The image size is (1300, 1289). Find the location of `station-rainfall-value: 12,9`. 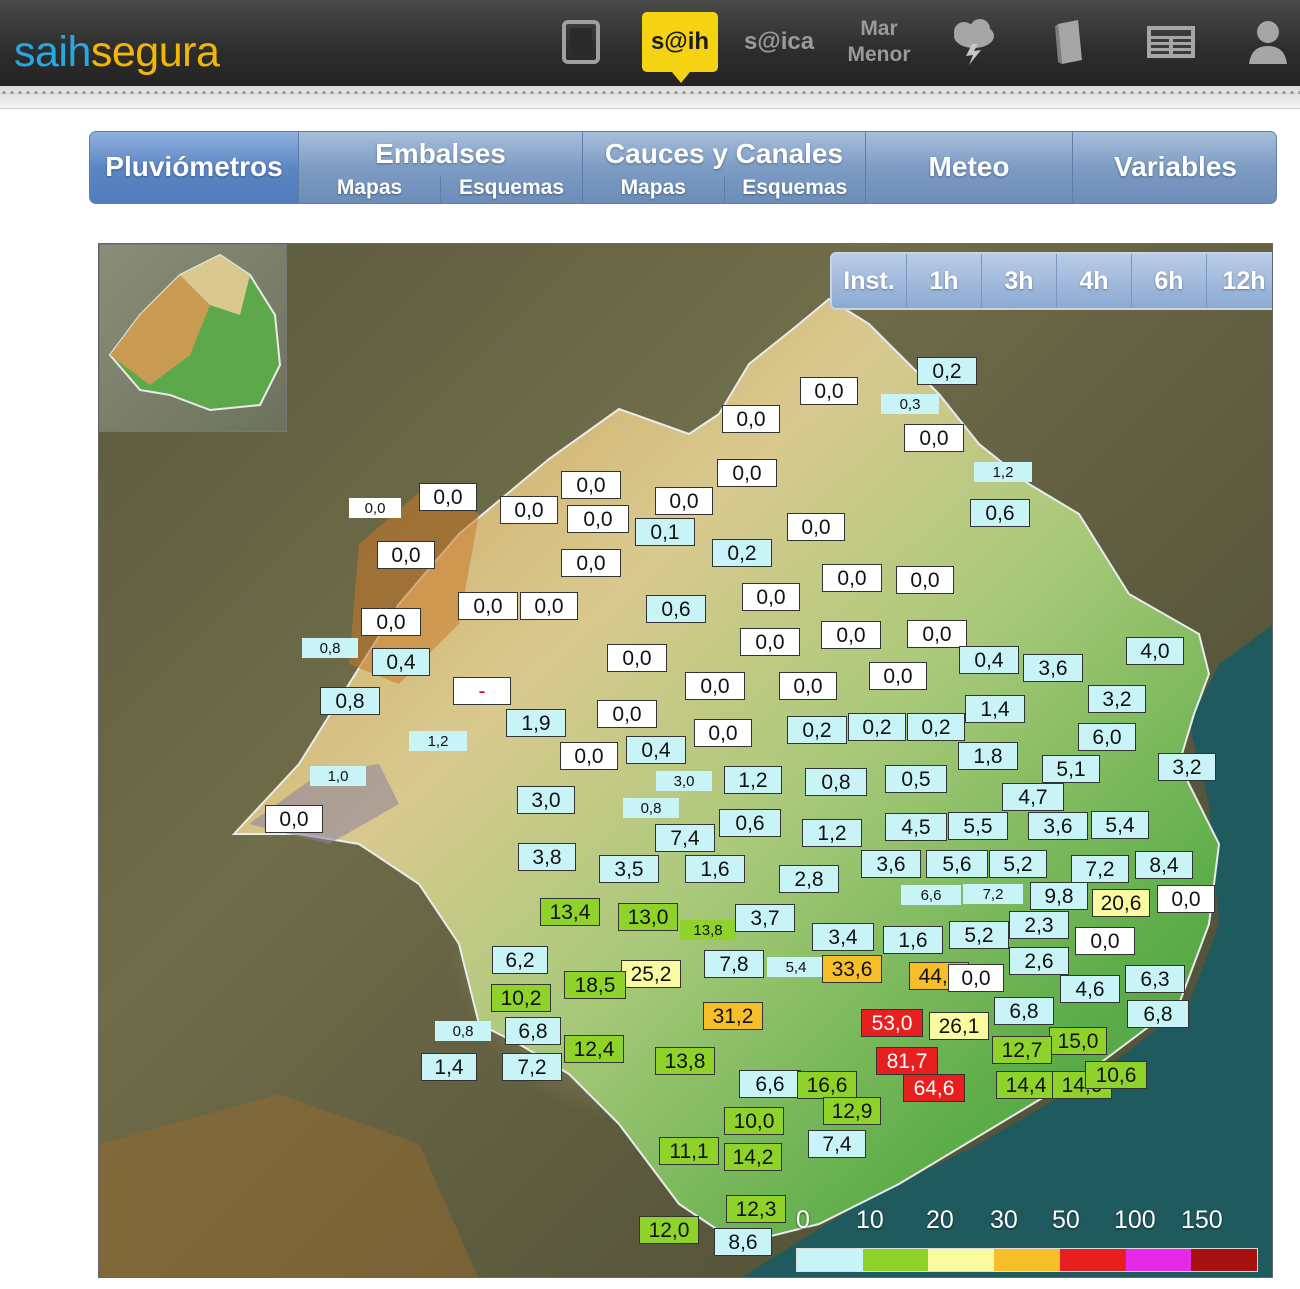

station-rainfall-value: 12,9 is located at coordinates (852, 1111).